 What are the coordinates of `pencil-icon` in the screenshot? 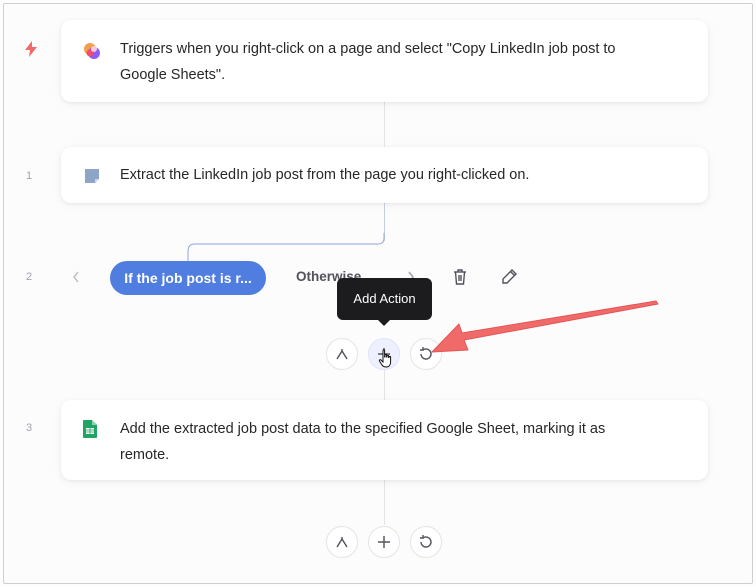 It's located at (509, 279).